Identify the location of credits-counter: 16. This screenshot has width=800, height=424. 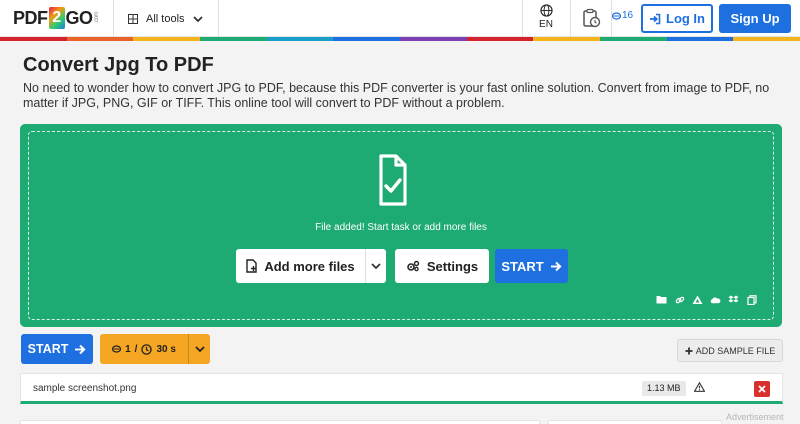
(622, 15).